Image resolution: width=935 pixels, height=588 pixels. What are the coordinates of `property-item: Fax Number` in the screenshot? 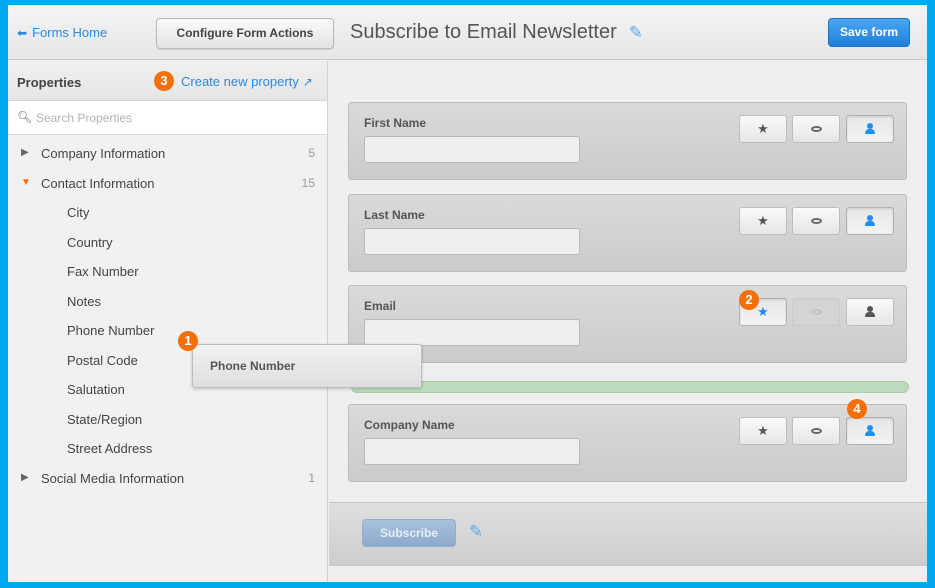 It's located at (167, 272).